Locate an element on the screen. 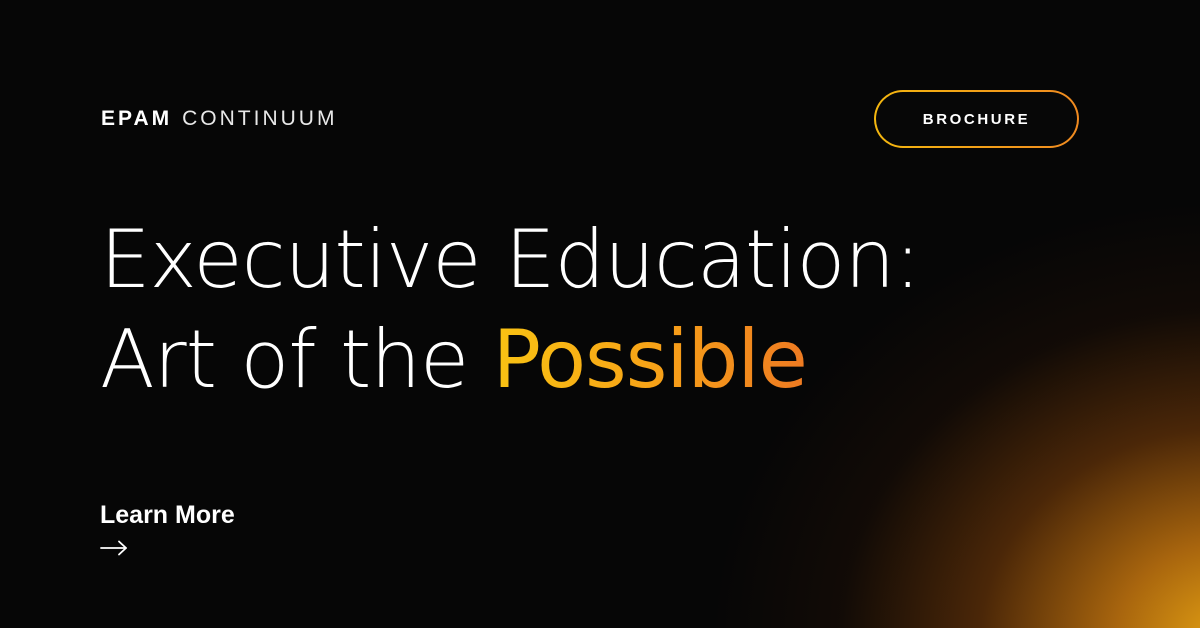 The height and width of the screenshot is (628, 1200). brochure-button: BROCHURE is located at coordinates (976, 119).